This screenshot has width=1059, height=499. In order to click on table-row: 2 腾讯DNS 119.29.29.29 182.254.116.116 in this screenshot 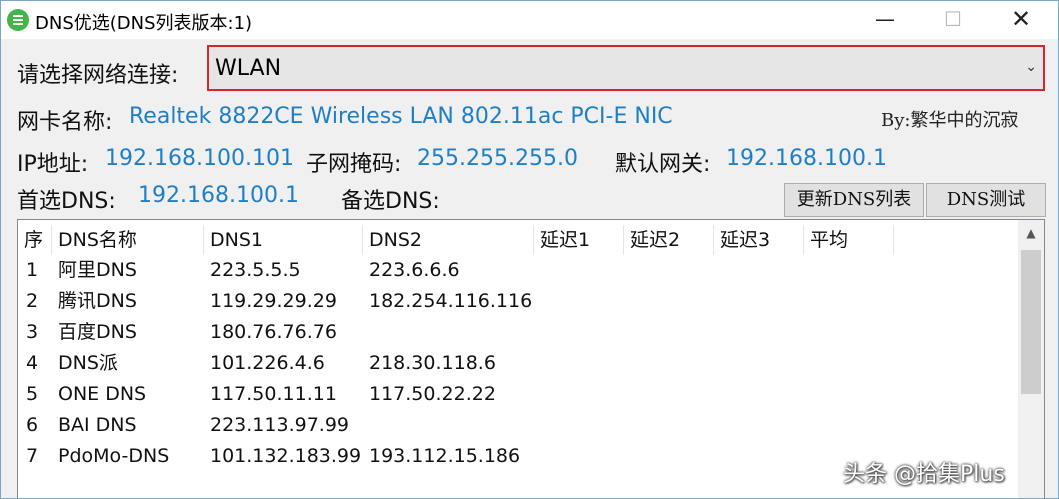, I will do `click(518, 301)`.